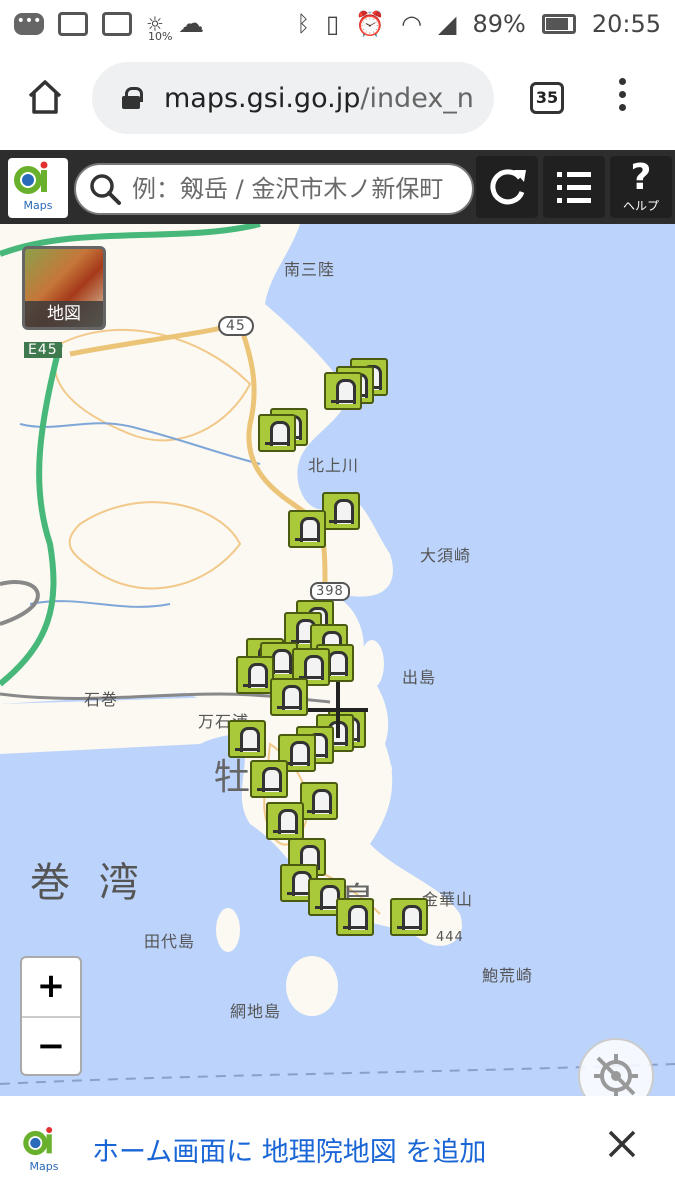 Image resolution: width=675 pixels, height=1200 pixels. I want to click on help-button: ? ヘルプ, so click(641, 187).